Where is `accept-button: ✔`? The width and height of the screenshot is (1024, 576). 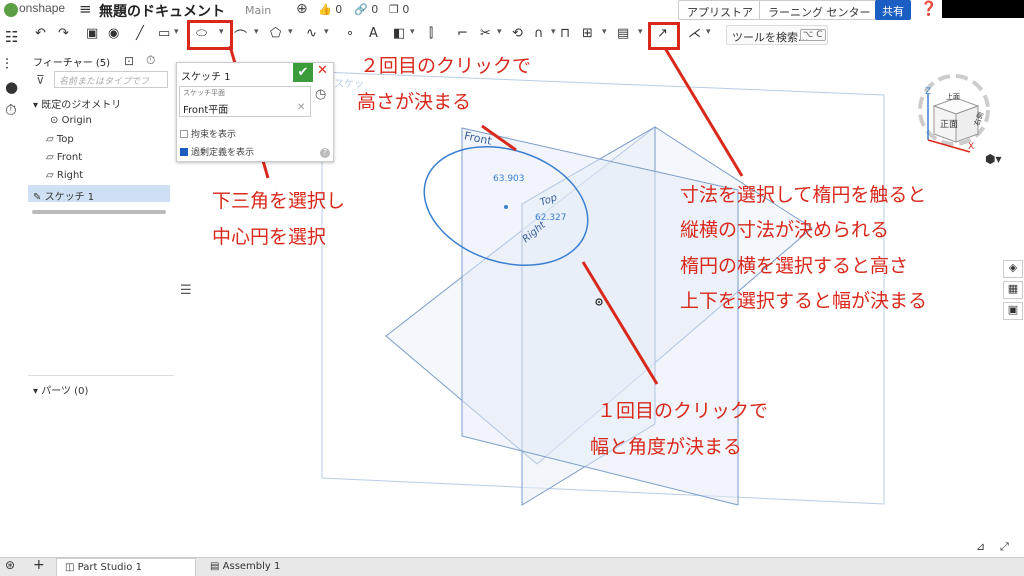 accept-button: ✔ is located at coordinates (303, 72).